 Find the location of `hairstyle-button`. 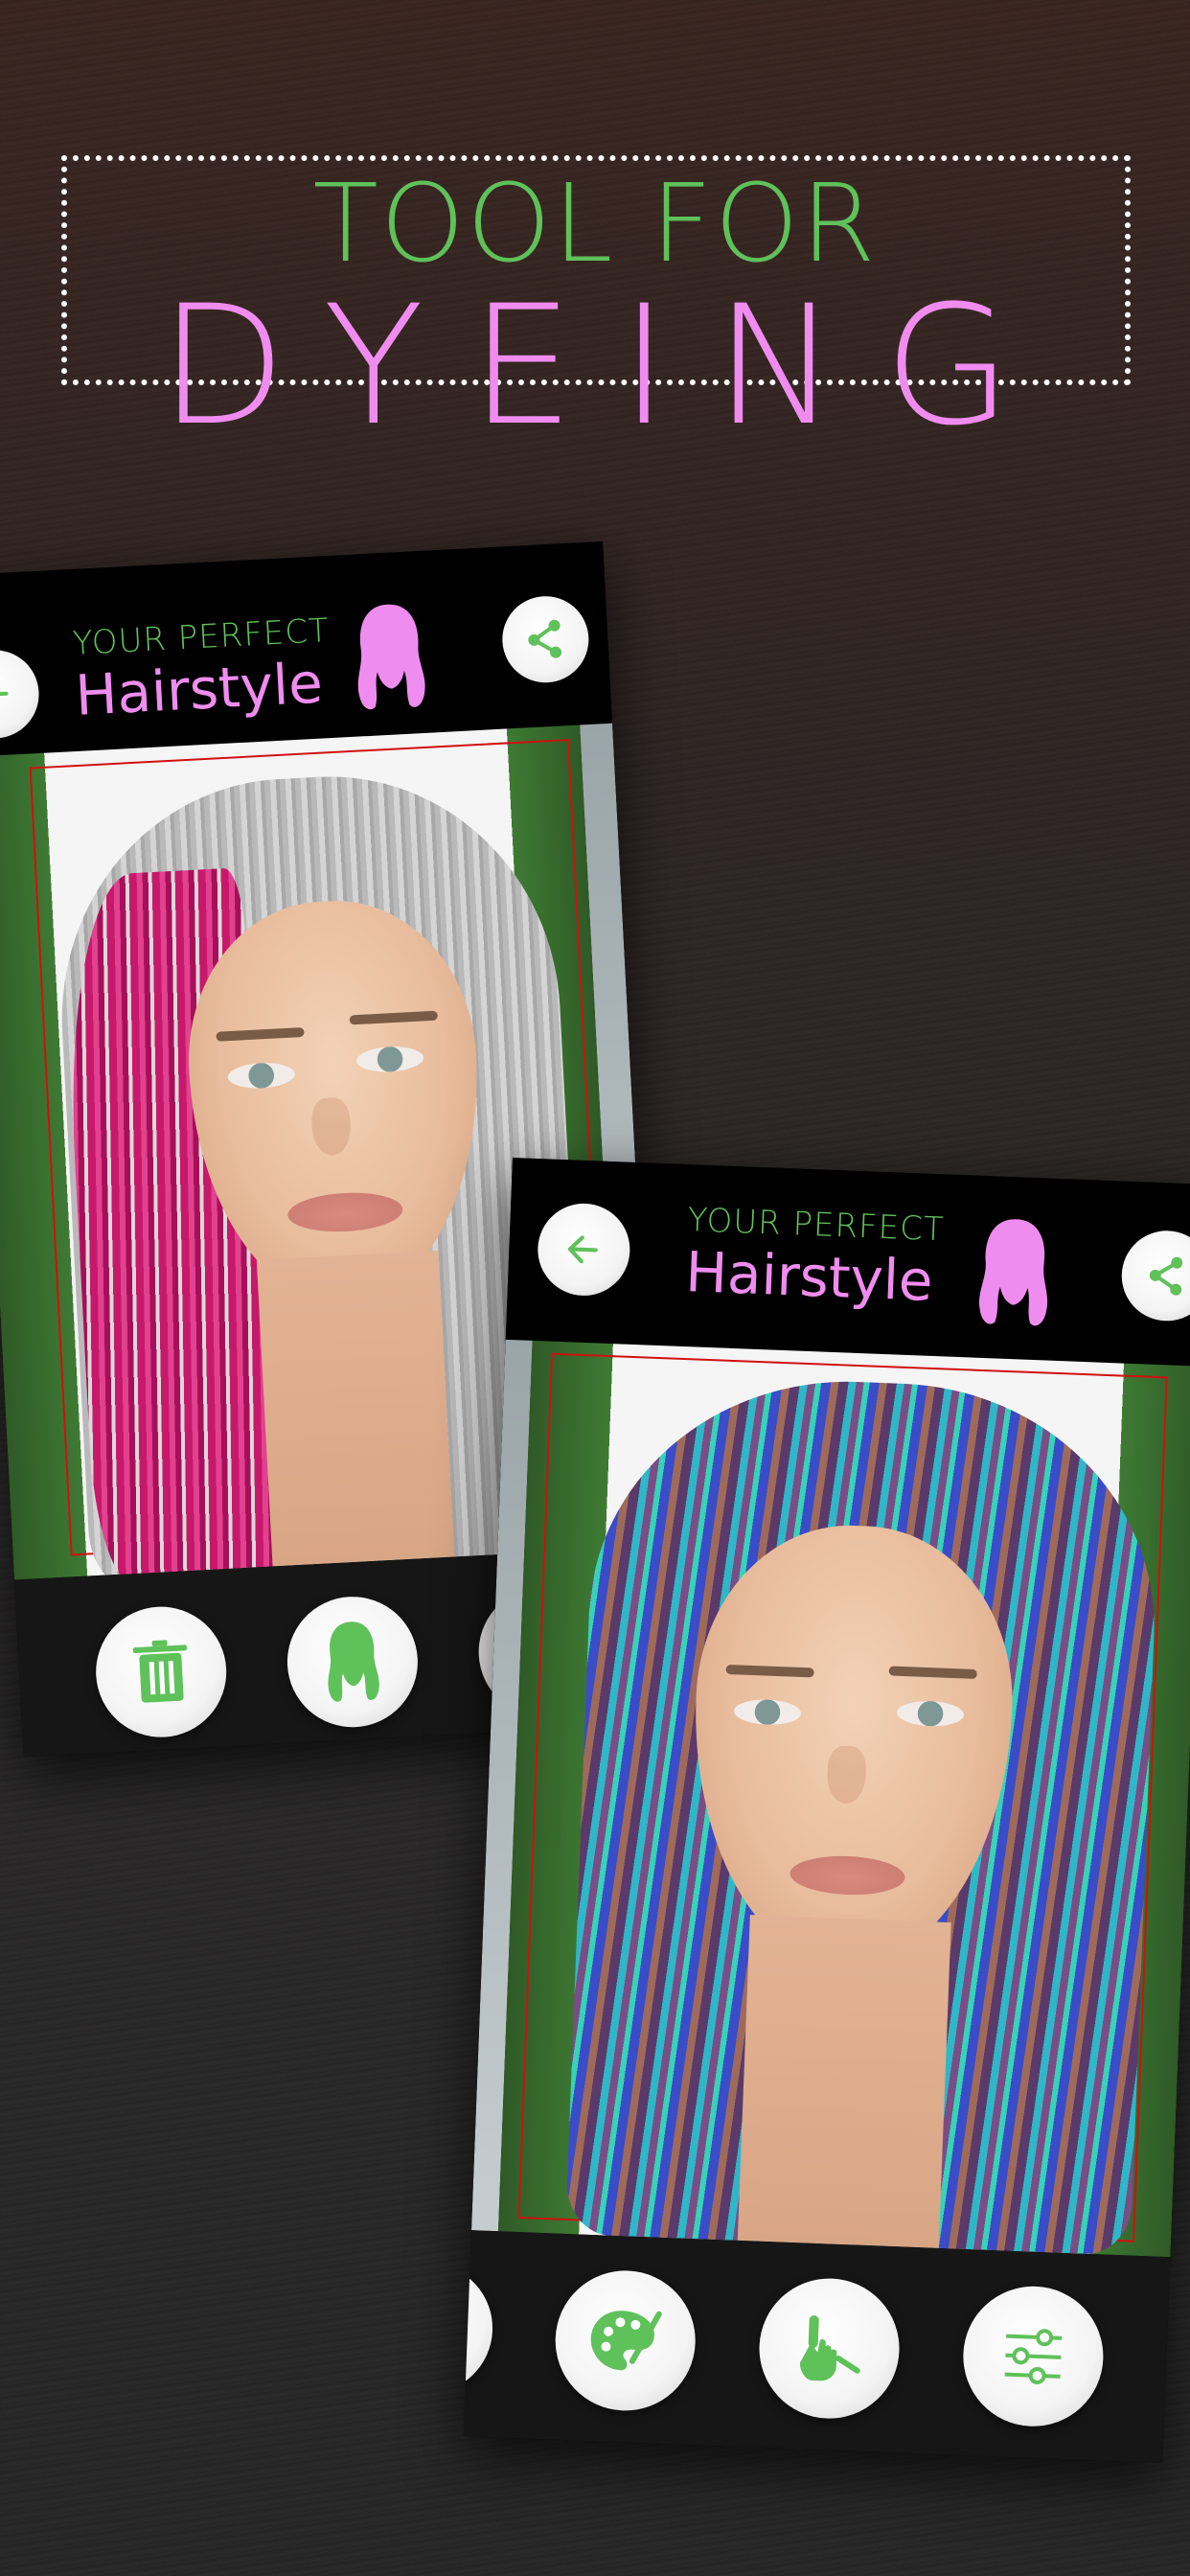

hairstyle-button is located at coordinates (353, 1662).